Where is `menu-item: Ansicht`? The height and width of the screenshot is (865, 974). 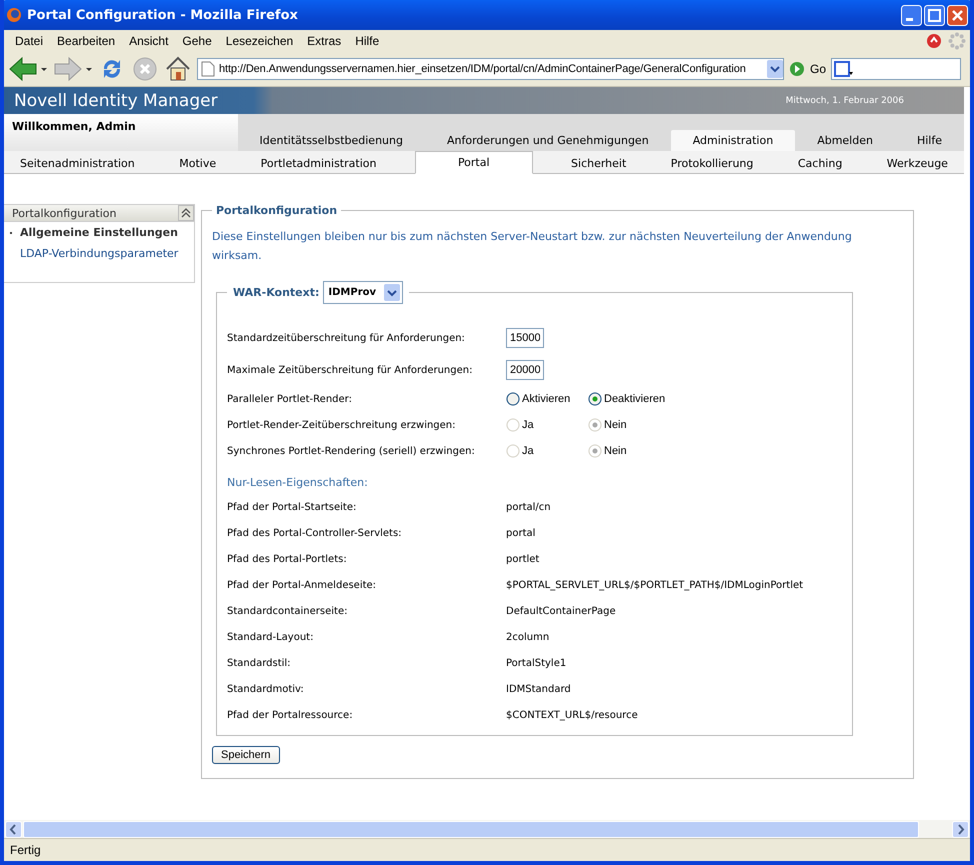 menu-item: Ansicht is located at coordinates (149, 41).